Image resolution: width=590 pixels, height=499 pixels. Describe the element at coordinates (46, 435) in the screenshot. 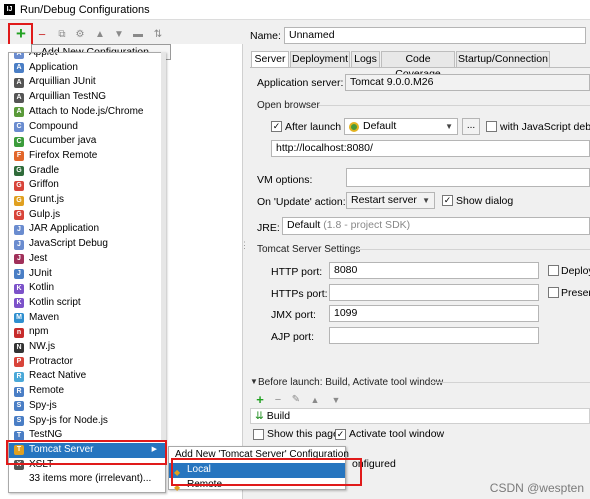

I see `menu-item-label: TestNG` at that location.